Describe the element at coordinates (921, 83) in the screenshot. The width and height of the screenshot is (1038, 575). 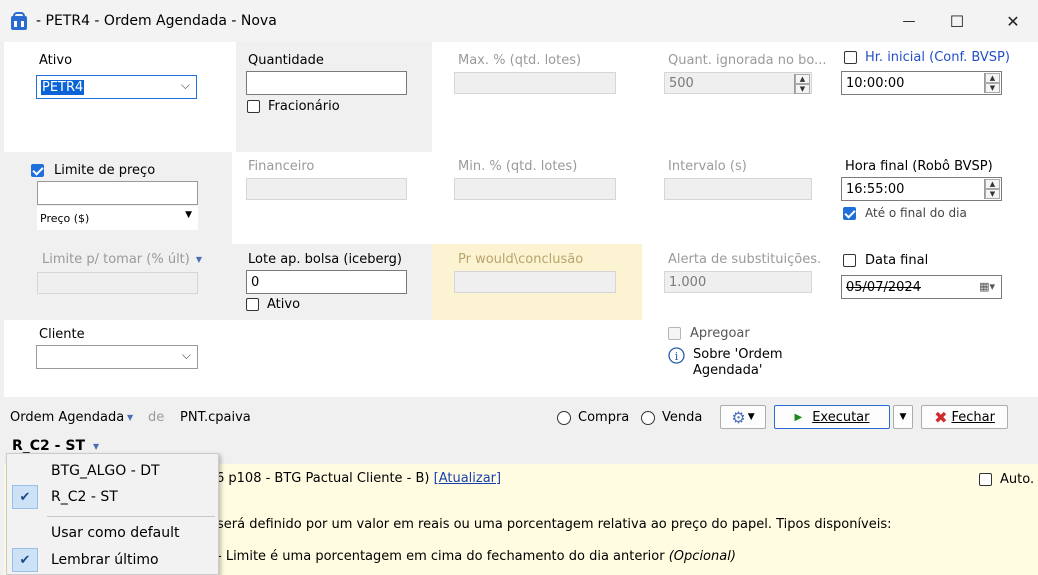
I see `hr-inicial-input: 10:00:00 ▲ ▼` at that location.